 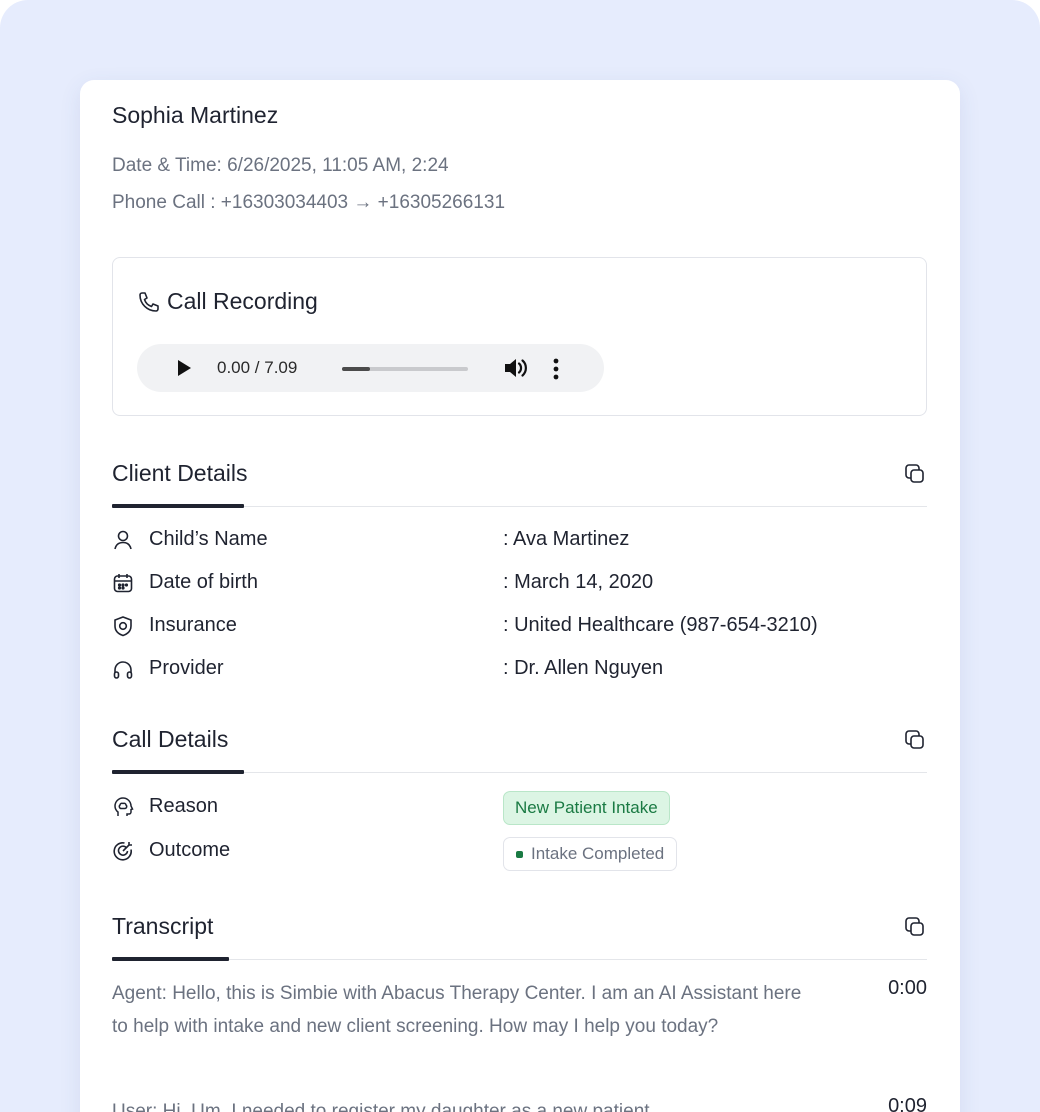 What do you see at coordinates (578, 582) in the screenshot?
I see `detail-value: : March 14, 2020` at bounding box center [578, 582].